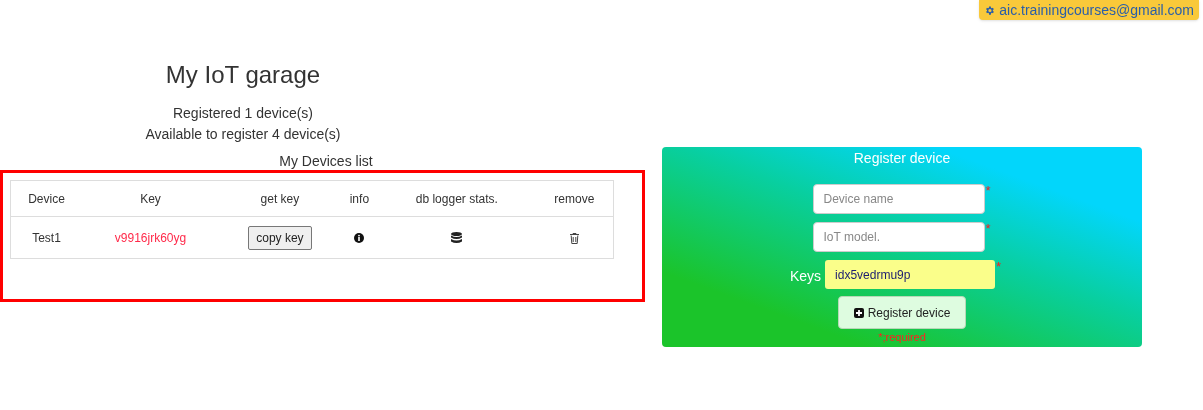  I want to click on column-header: get key, so click(280, 198).